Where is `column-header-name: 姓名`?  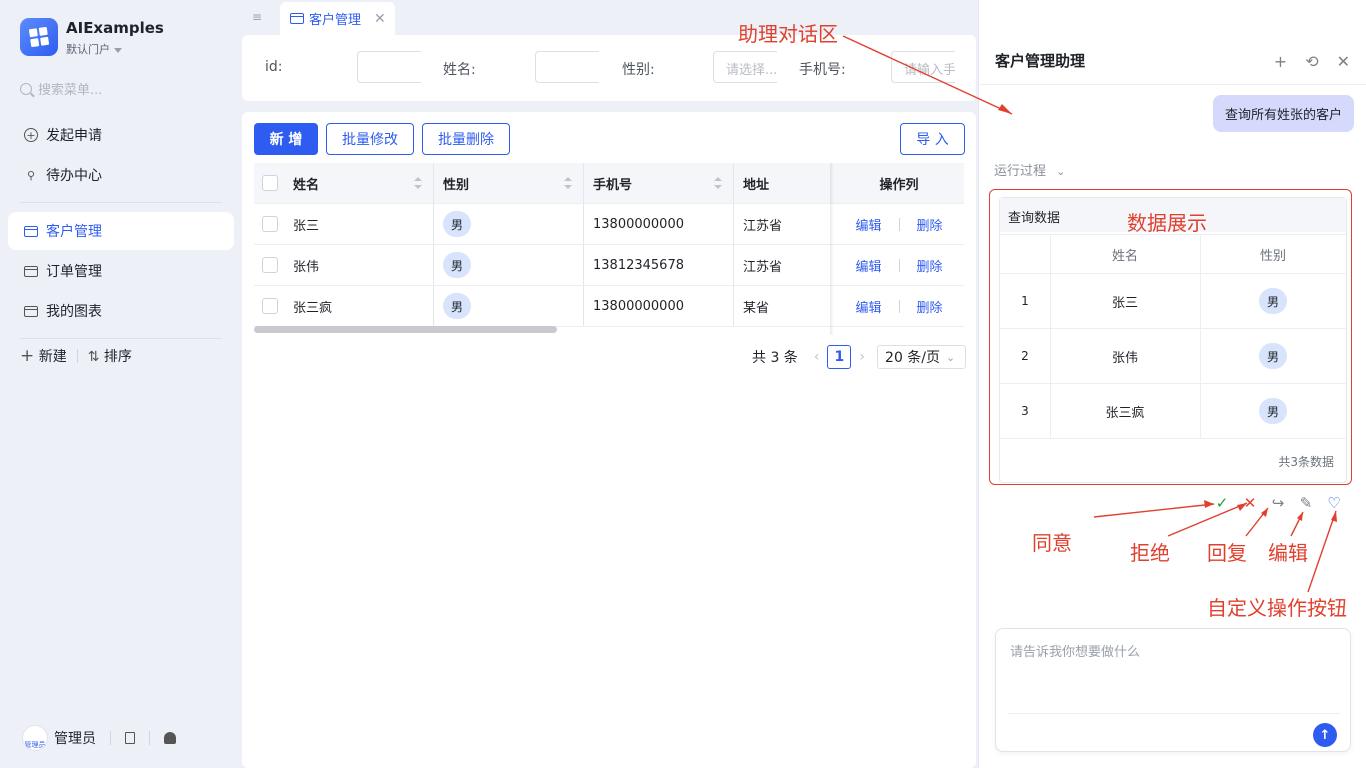 column-header-name: 姓名 is located at coordinates (306, 183).